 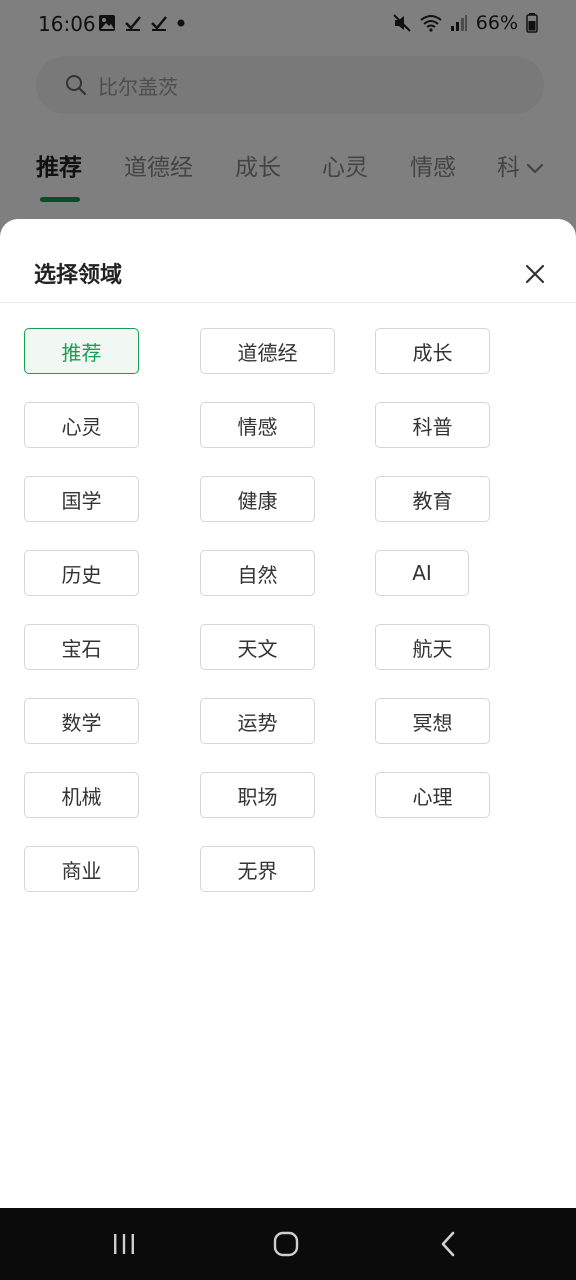 I want to click on chip-nature: 自然, so click(x=257, y=573).